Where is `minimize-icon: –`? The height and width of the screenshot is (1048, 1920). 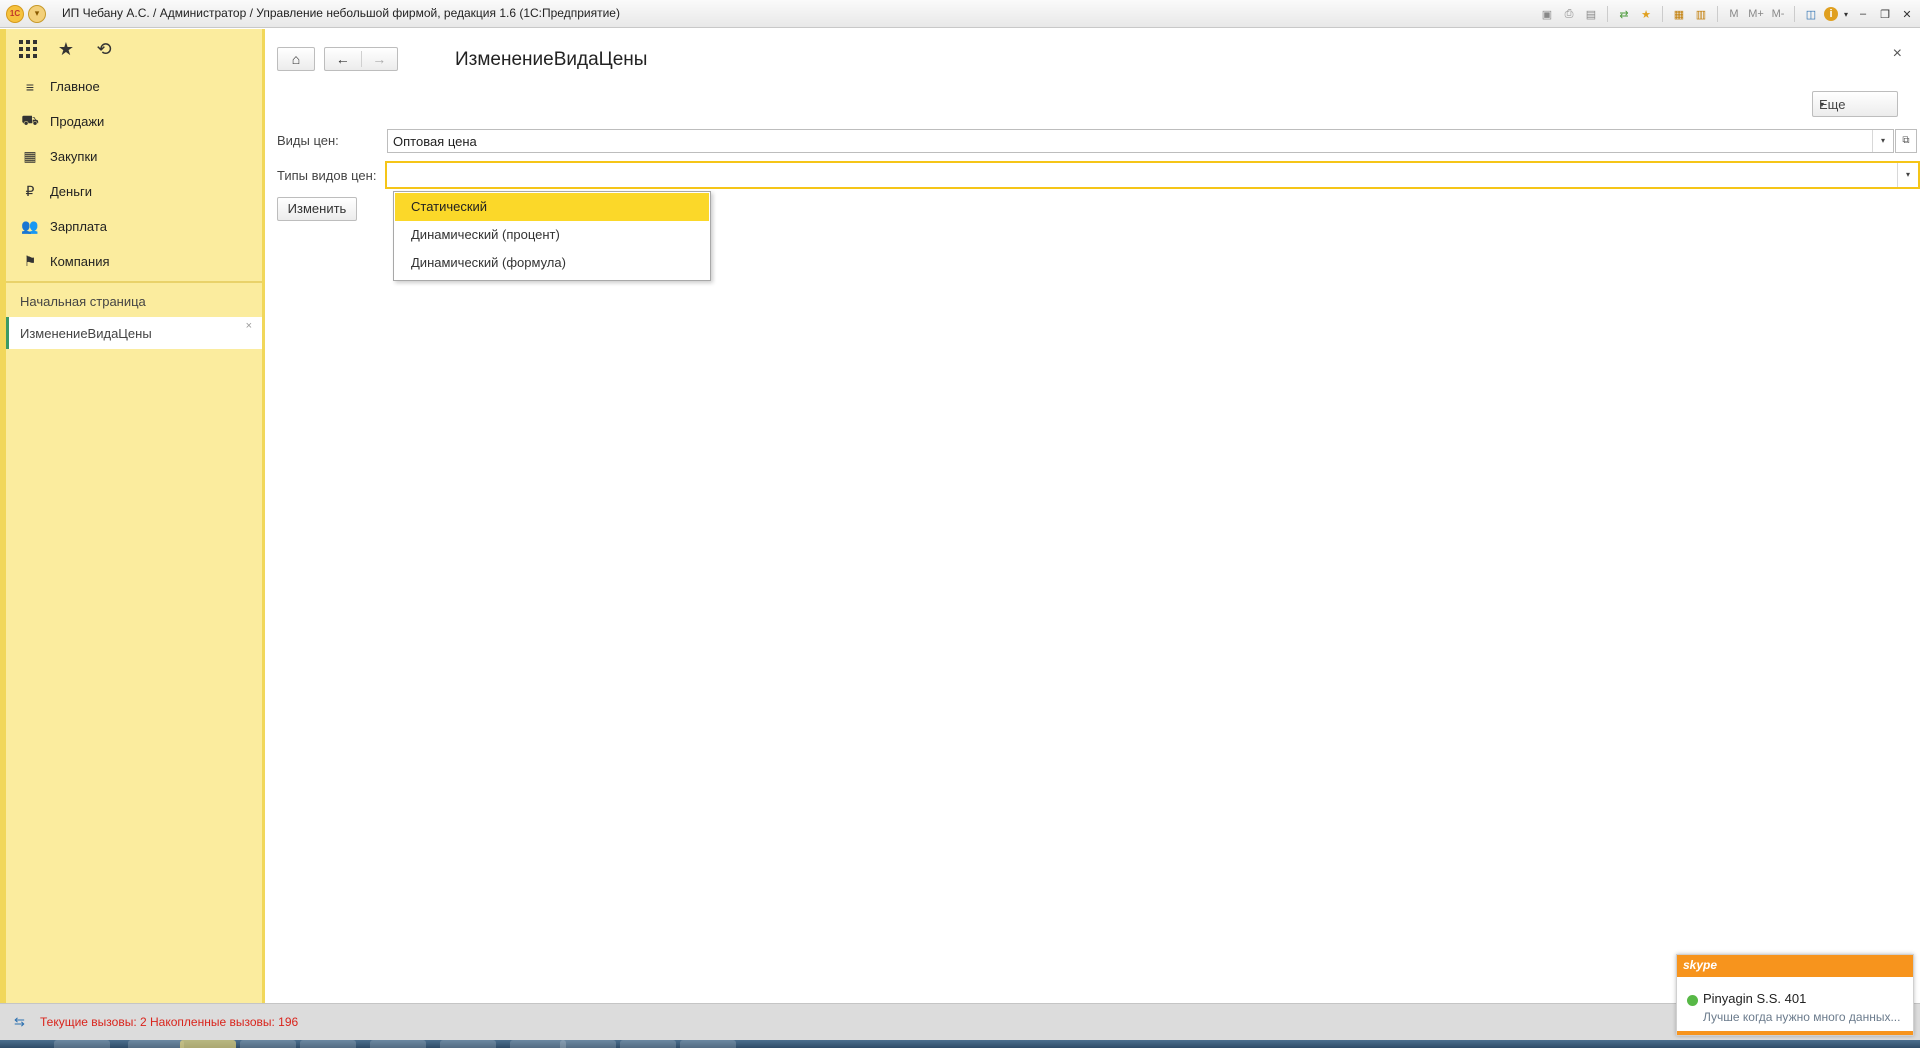
minimize-icon: – is located at coordinates (1863, 14).